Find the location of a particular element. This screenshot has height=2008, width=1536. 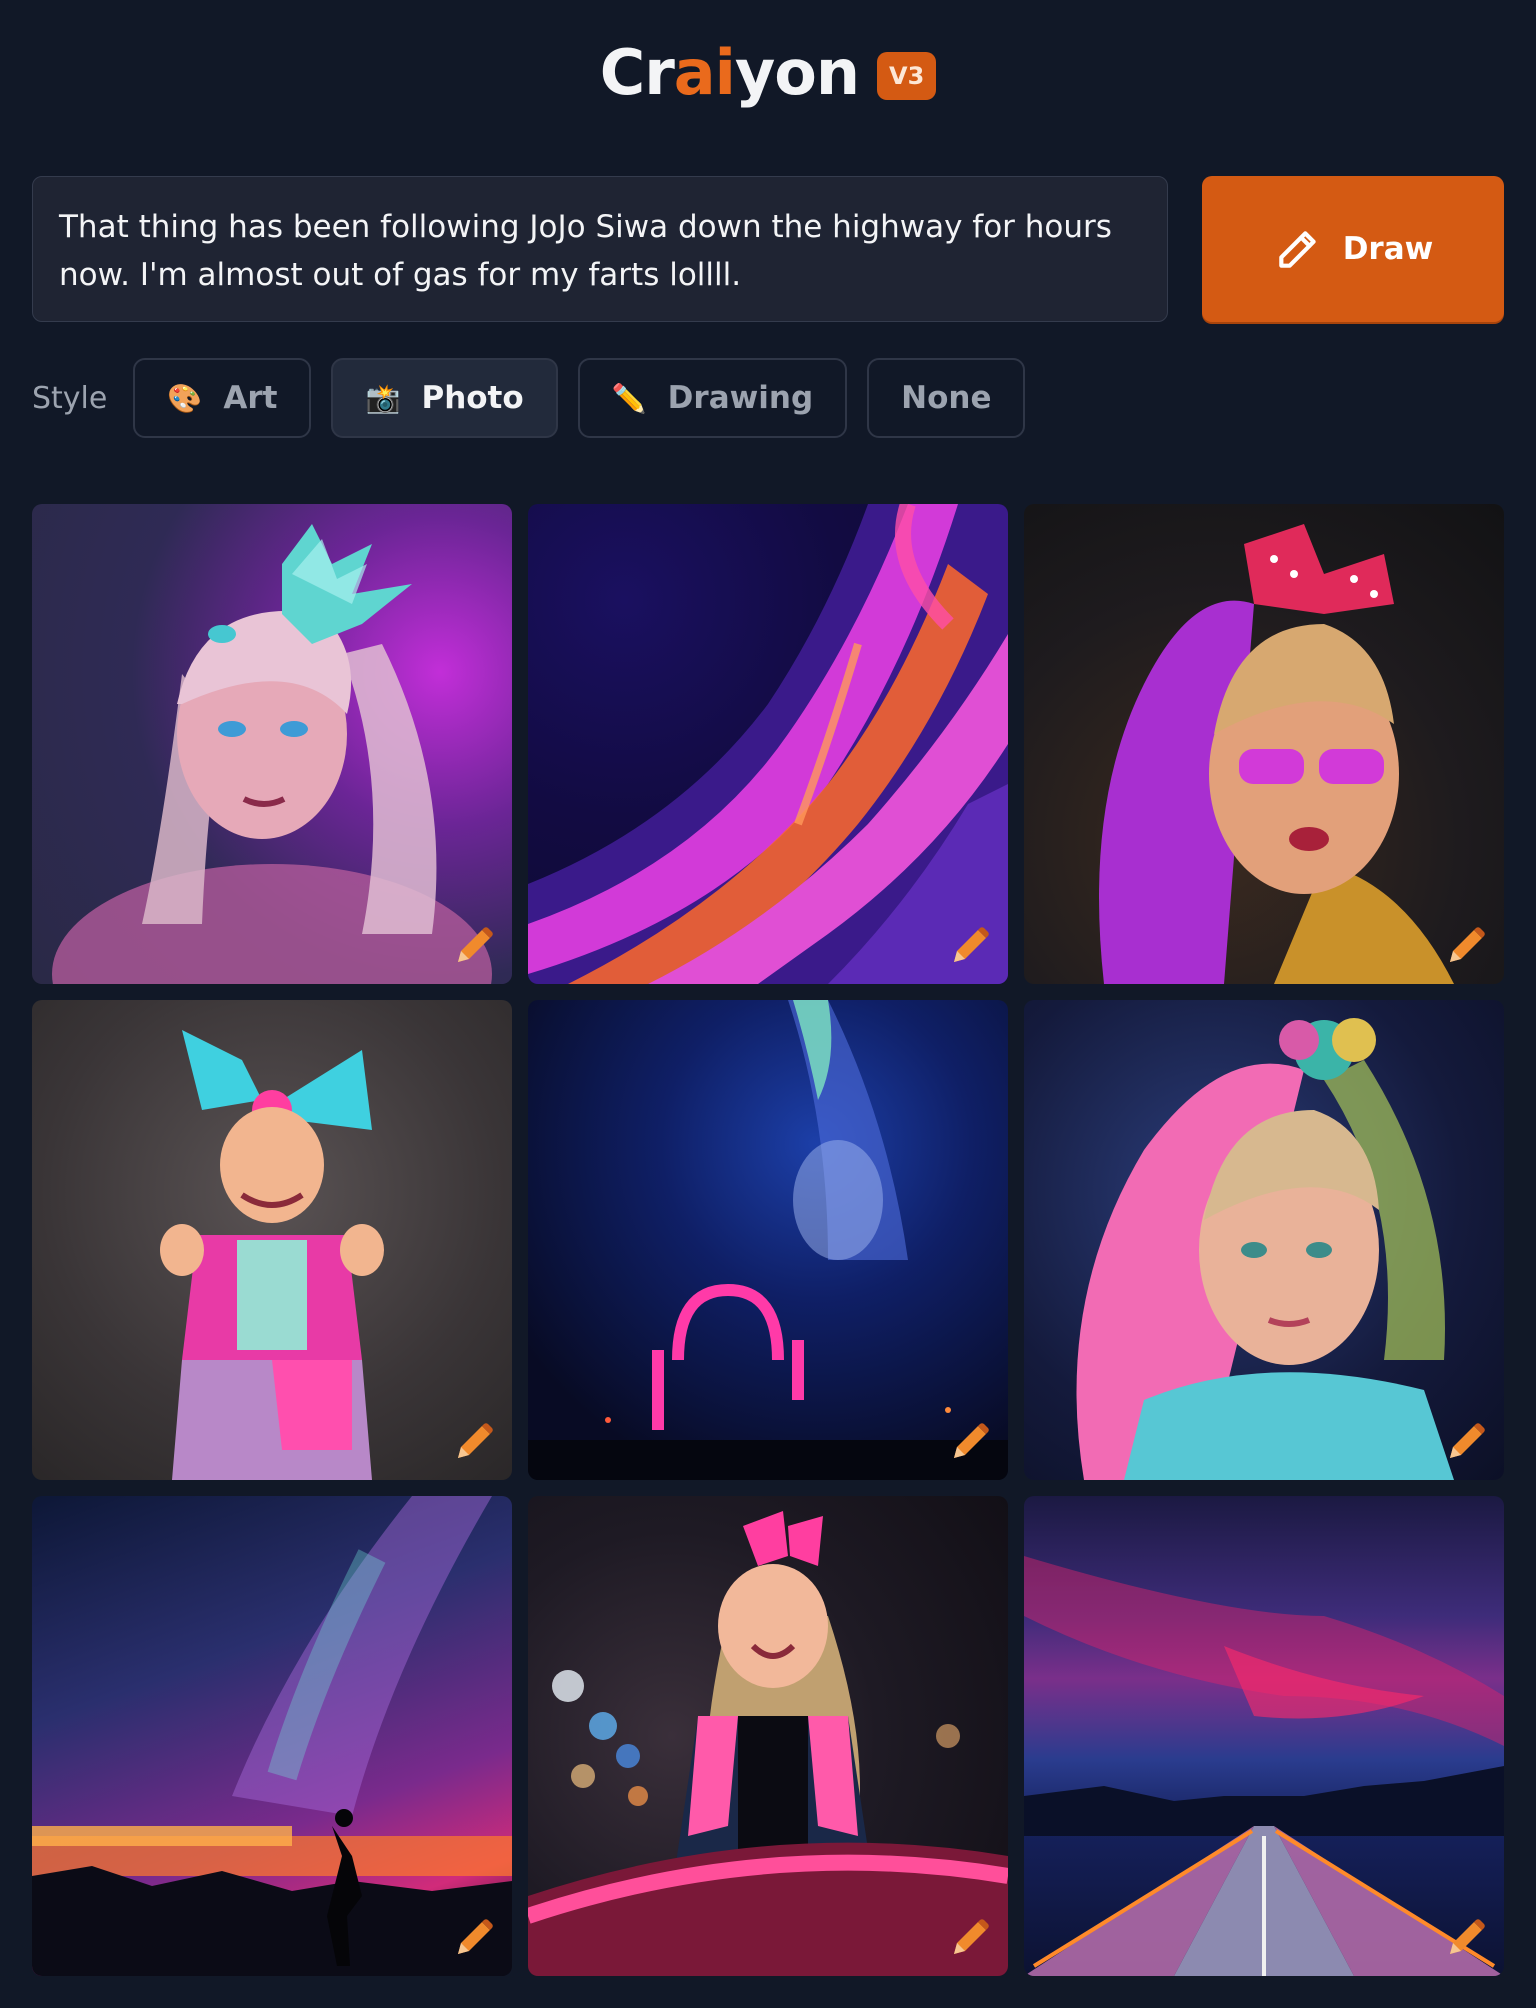

style-option-label: Art is located at coordinates (250, 398).